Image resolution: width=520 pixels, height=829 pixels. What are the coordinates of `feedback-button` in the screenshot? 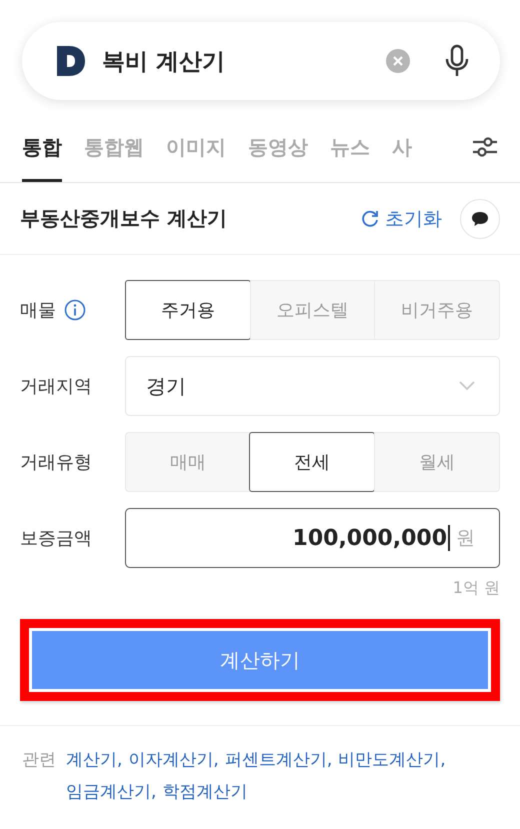 It's located at (480, 218).